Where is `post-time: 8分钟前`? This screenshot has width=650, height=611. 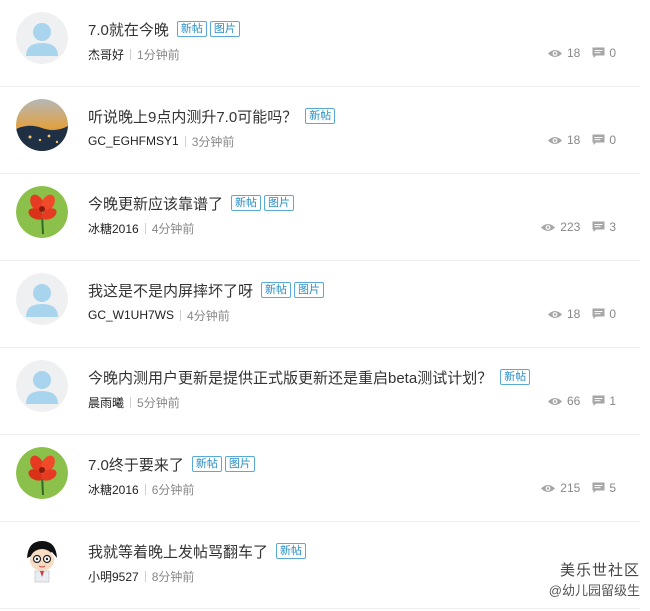
post-time: 8分钟前 is located at coordinates (173, 576).